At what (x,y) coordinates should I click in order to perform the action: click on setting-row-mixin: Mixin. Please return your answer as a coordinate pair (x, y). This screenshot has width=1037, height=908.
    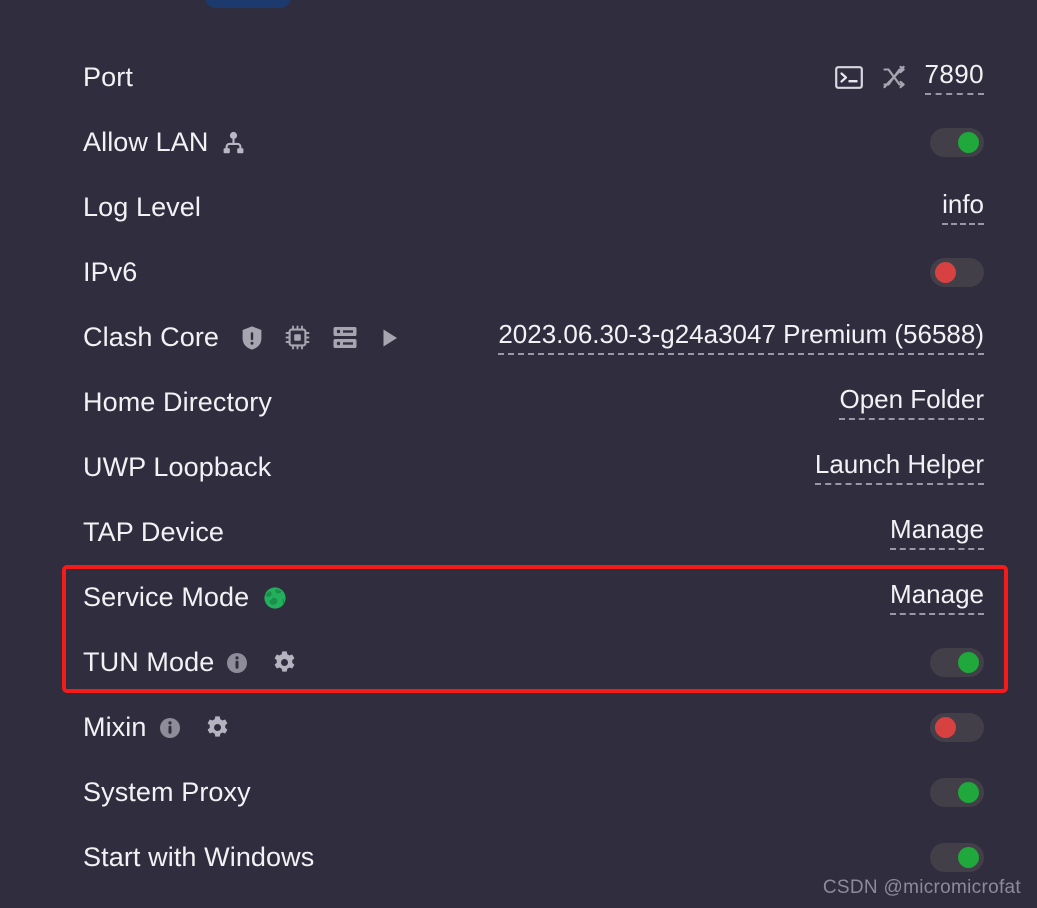
    Looking at the image, I should click on (518, 727).